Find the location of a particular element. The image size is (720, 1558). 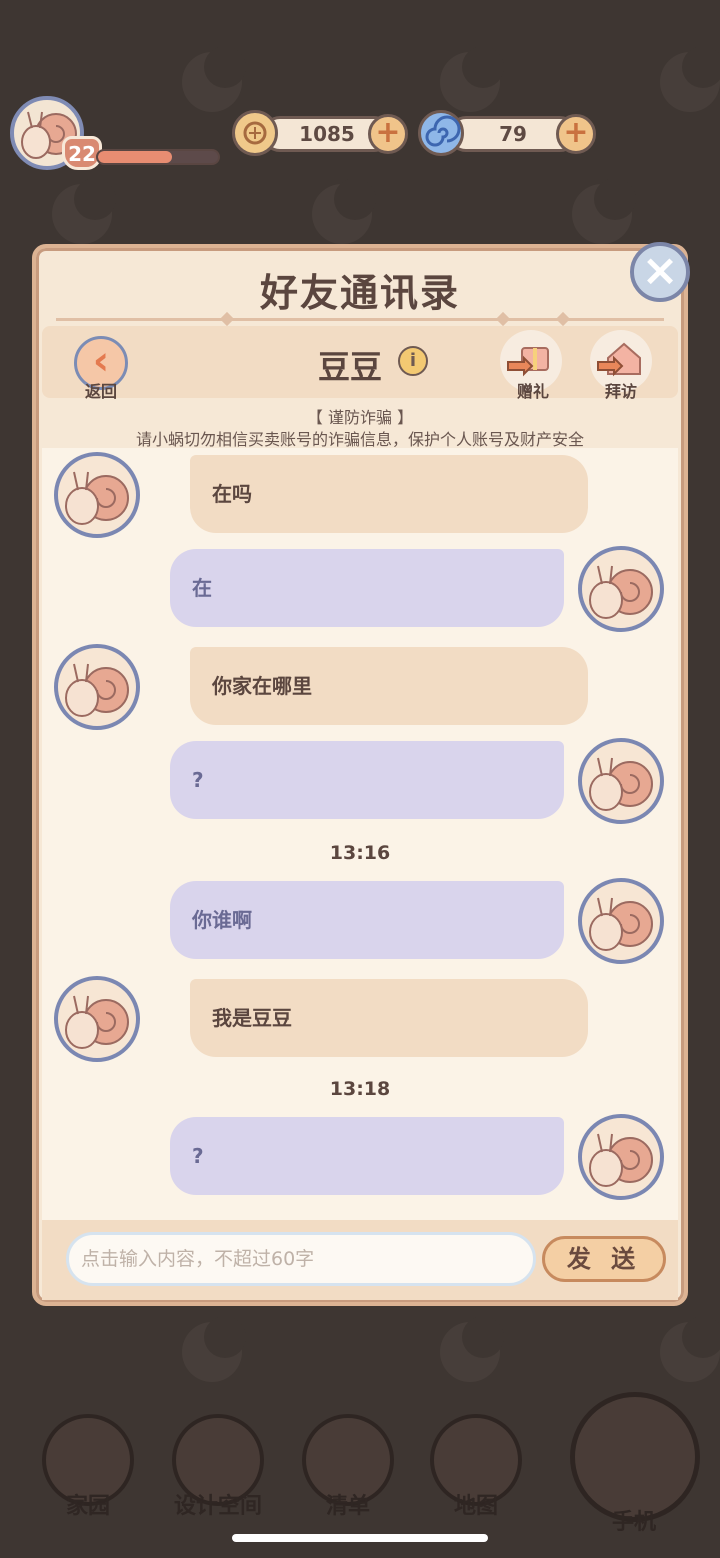

home-indicator is located at coordinates (360, 1538).